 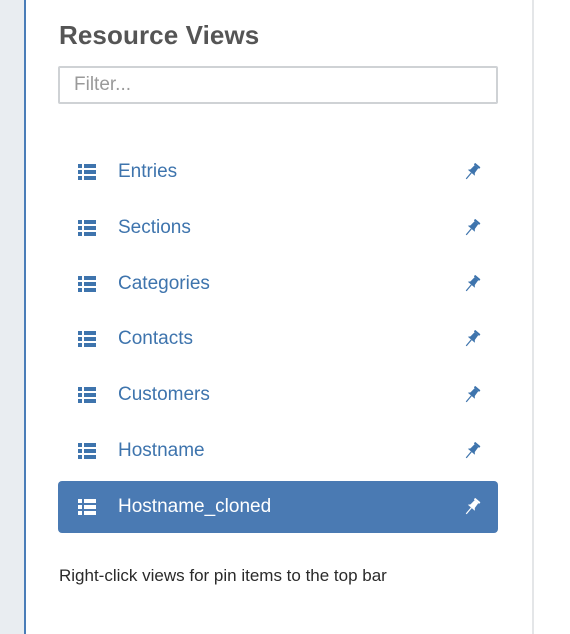 I want to click on view-item-sections: Sections, so click(x=278, y=228).